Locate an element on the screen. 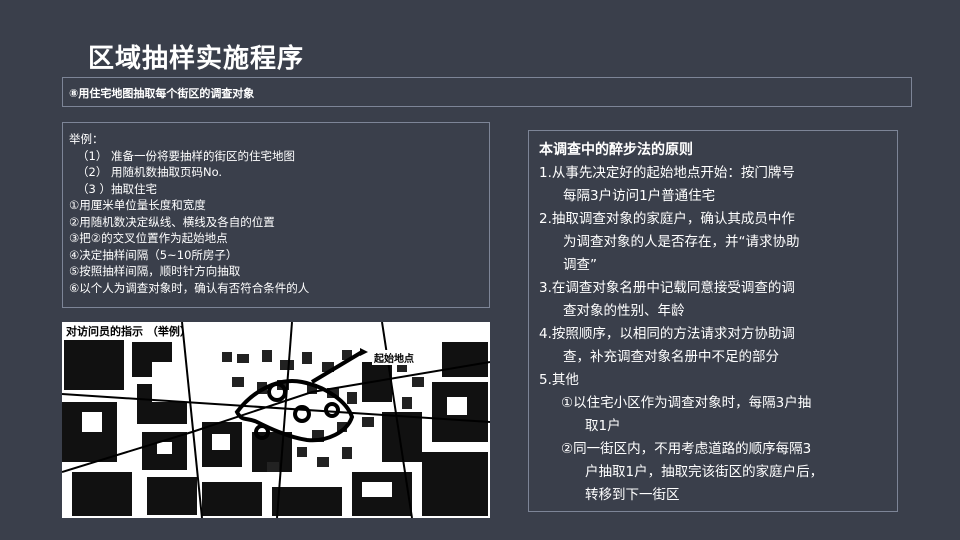 The image size is (960, 540). example-line: ③把②的交叉位置作为起始地点 is located at coordinates (148, 238).